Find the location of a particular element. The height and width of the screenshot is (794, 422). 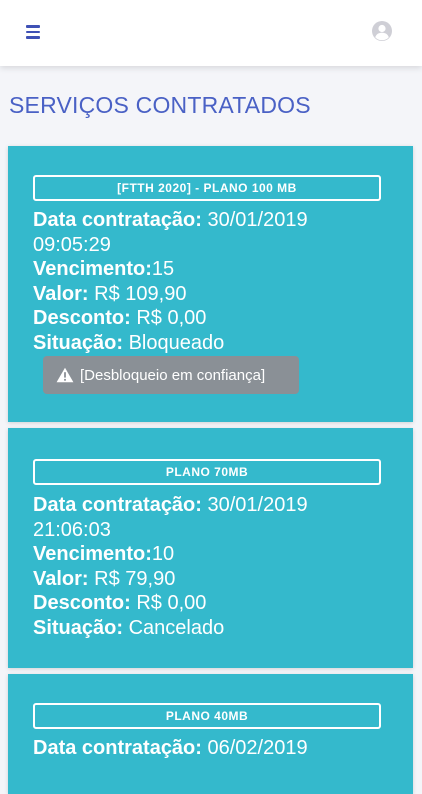

service-details: Data contratação: 06/02/2019 is located at coordinates (213, 748).